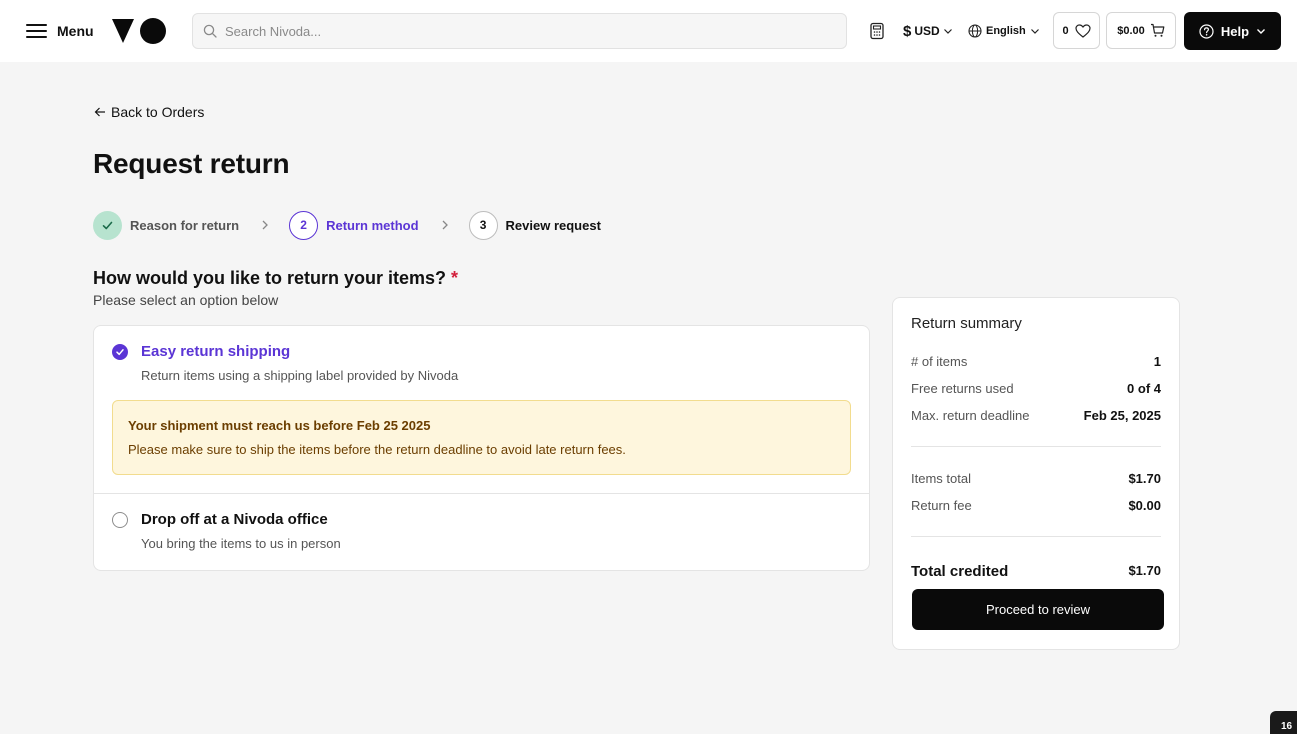  Describe the element at coordinates (941, 505) in the screenshot. I see `row-label: Return fee` at that location.